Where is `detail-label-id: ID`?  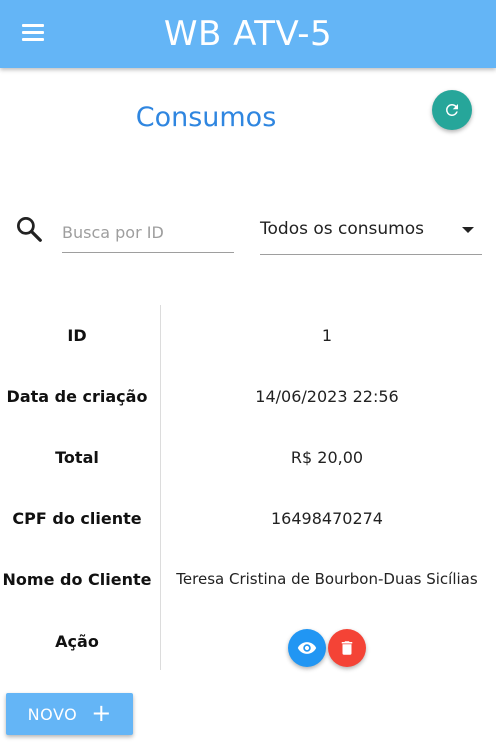
detail-label-id: ID is located at coordinates (77, 335).